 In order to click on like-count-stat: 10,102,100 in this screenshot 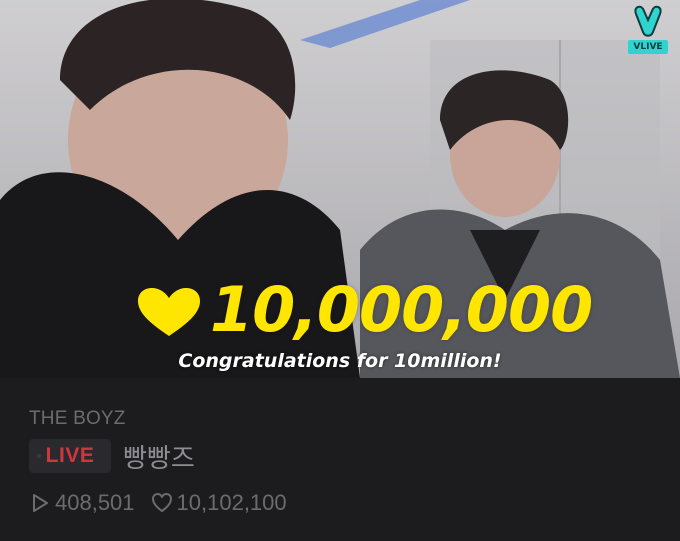, I will do `click(219, 503)`.